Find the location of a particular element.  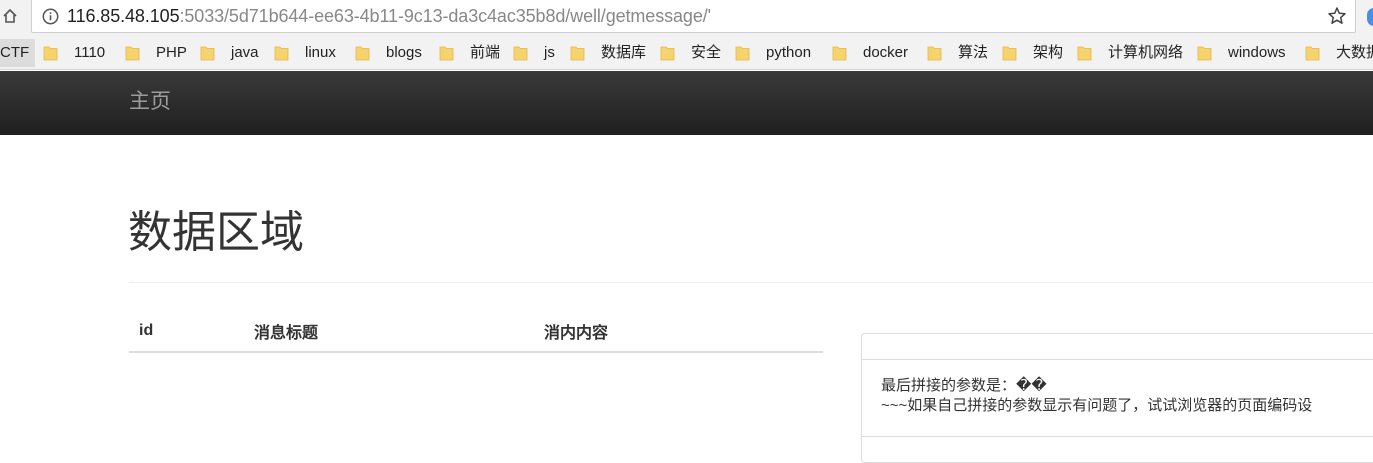

bookmark-label: windows is located at coordinates (1257, 52).